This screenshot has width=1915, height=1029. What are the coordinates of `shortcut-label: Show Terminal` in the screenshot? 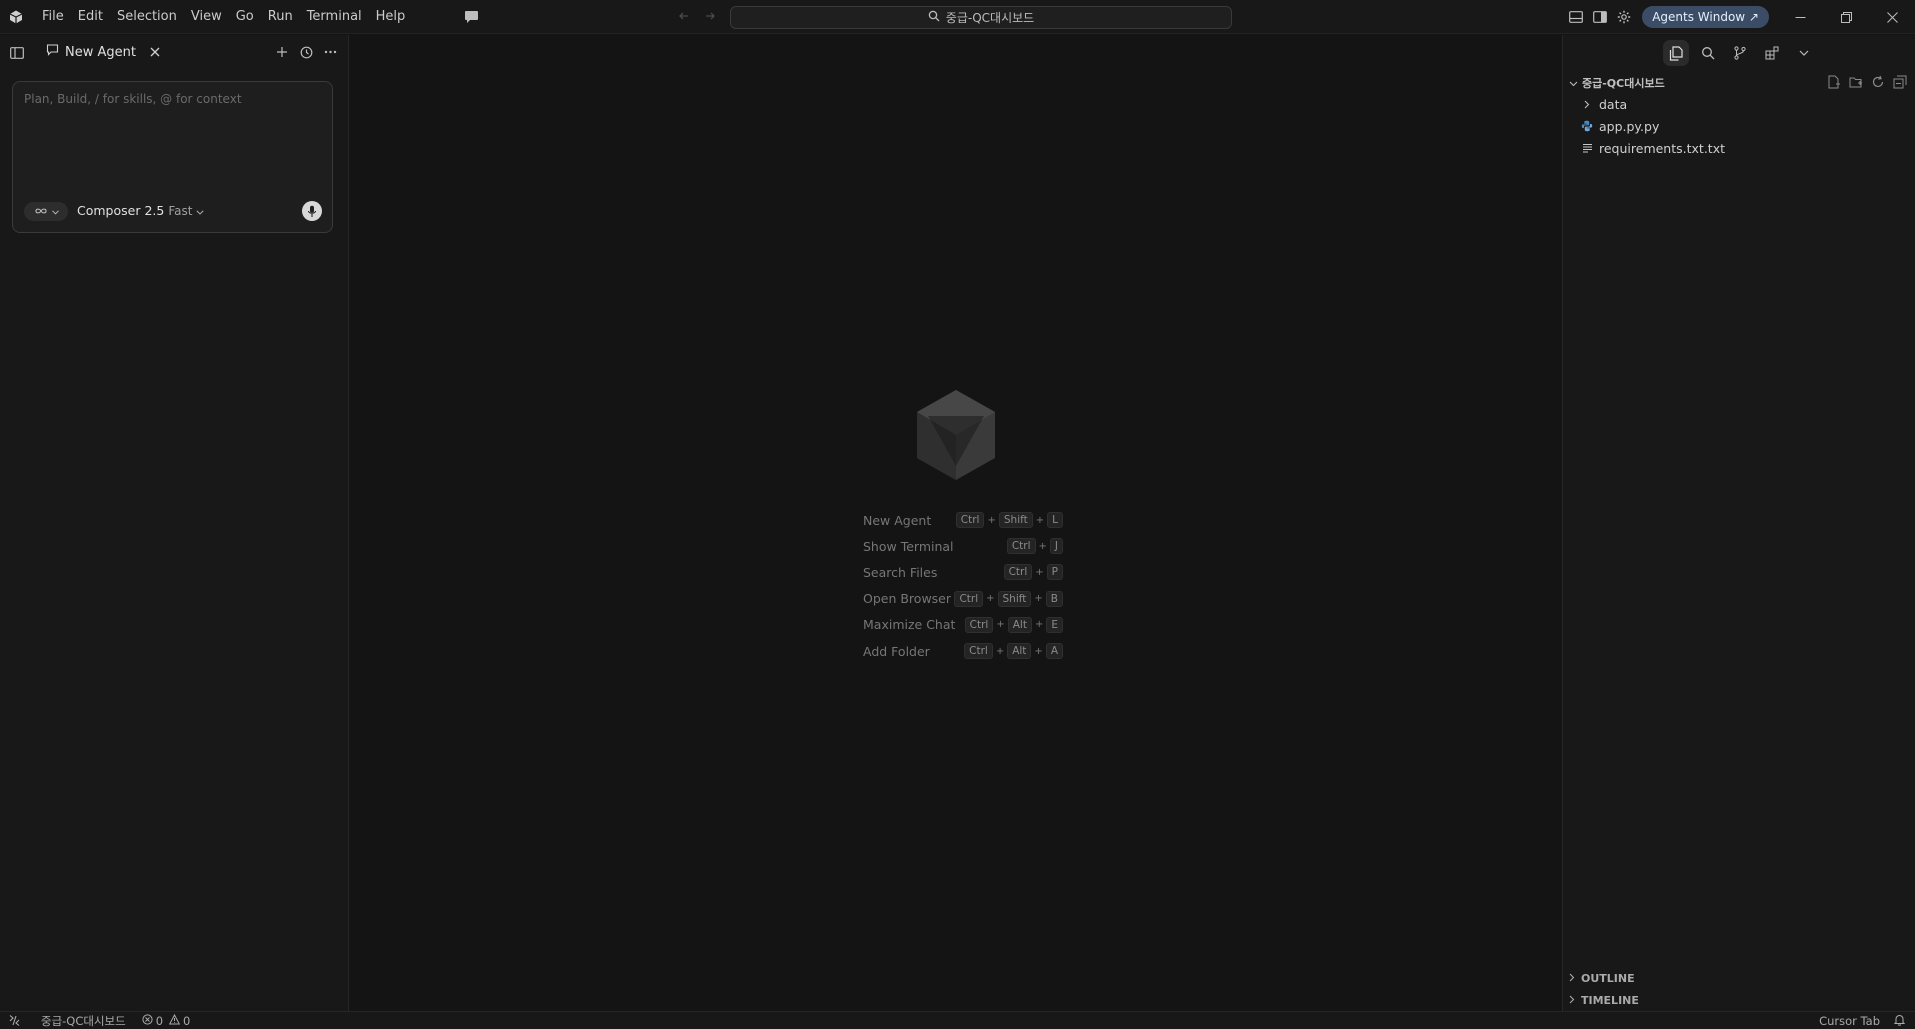 It's located at (908, 546).